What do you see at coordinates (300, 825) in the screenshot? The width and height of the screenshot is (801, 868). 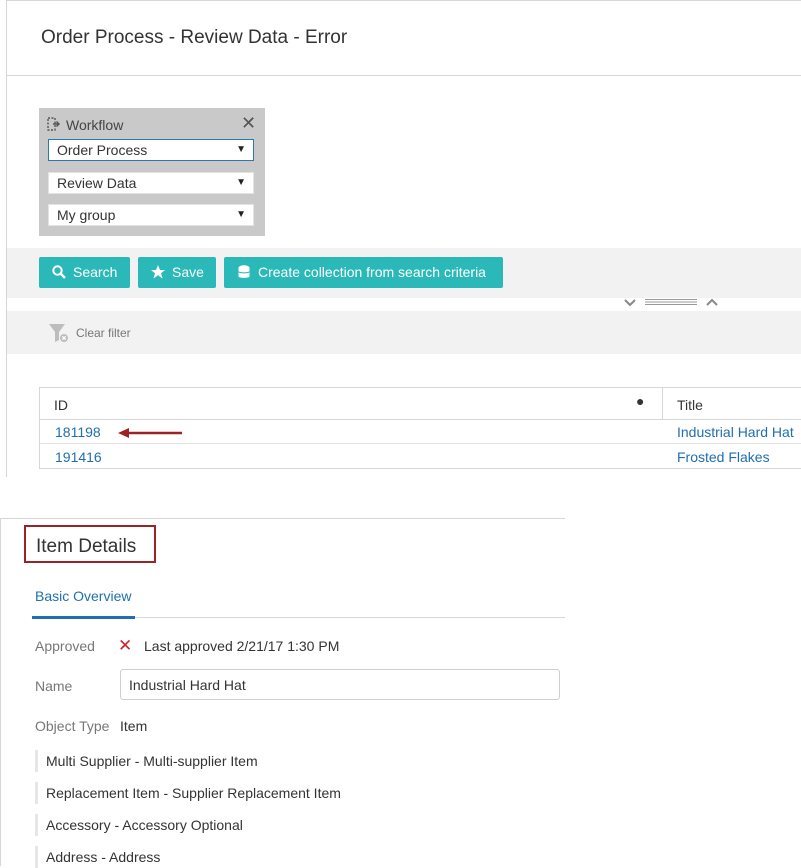 I see `reference-item: Accessory - Accessory Optional` at bounding box center [300, 825].